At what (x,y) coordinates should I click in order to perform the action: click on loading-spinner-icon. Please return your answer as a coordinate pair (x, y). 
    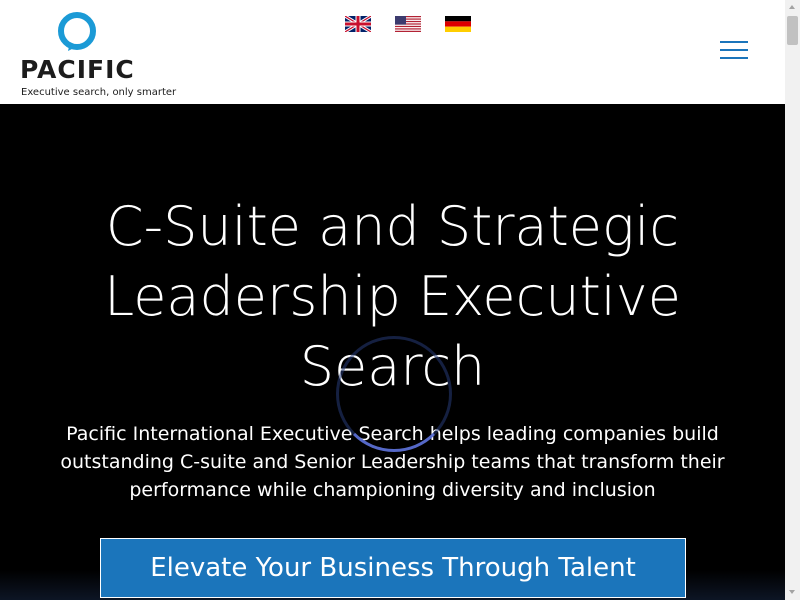
    Looking at the image, I should click on (394, 394).